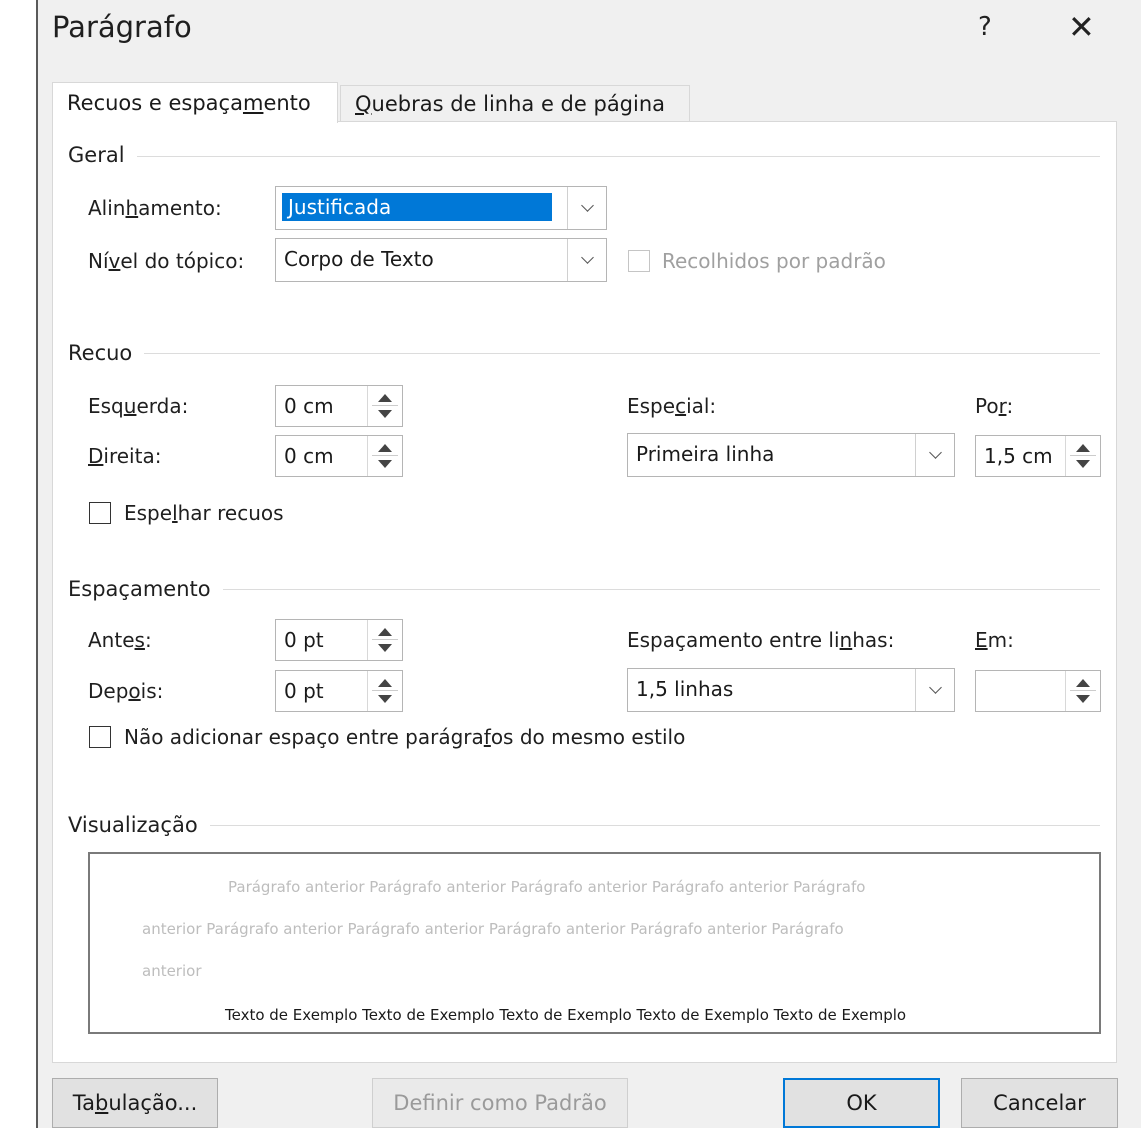 The height and width of the screenshot is (1128, 1141). I want to click on cancel-button: Cancelar, so click(1039, 1103).